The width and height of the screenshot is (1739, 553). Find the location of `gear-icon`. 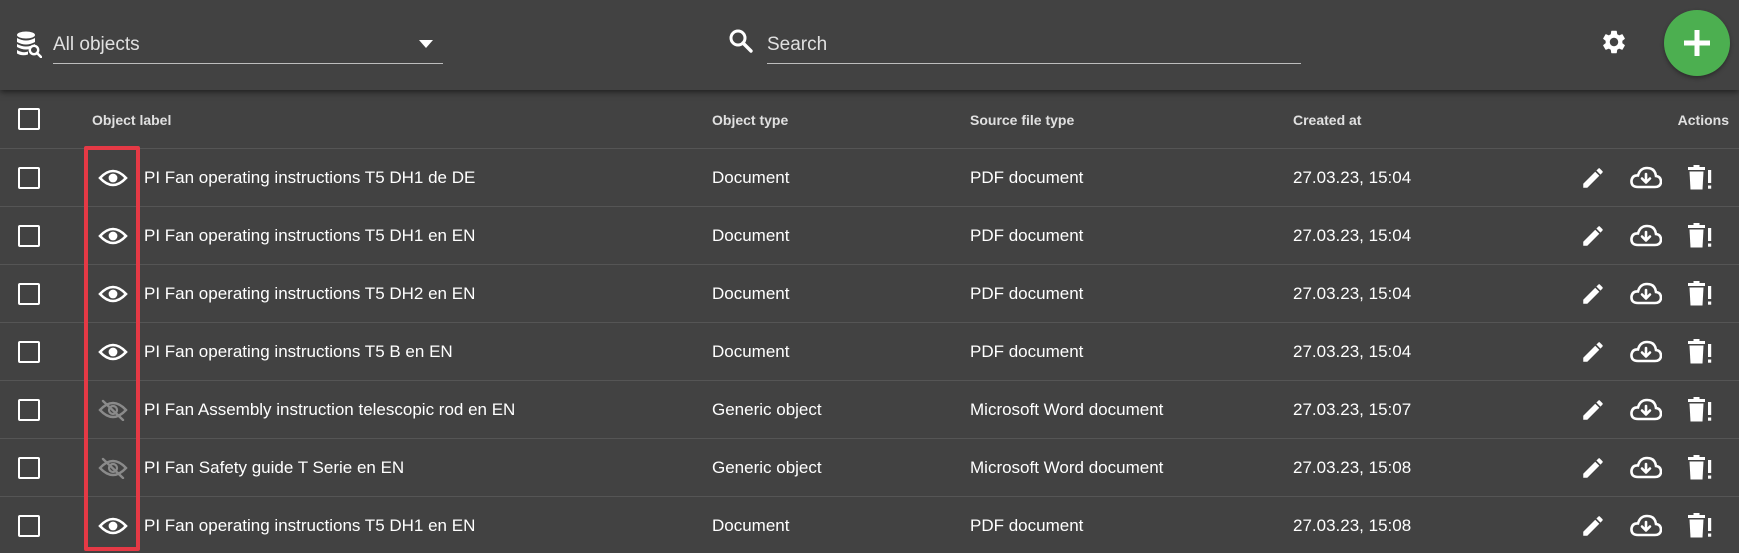

gear-icon is located at coordinates (1614, 42).